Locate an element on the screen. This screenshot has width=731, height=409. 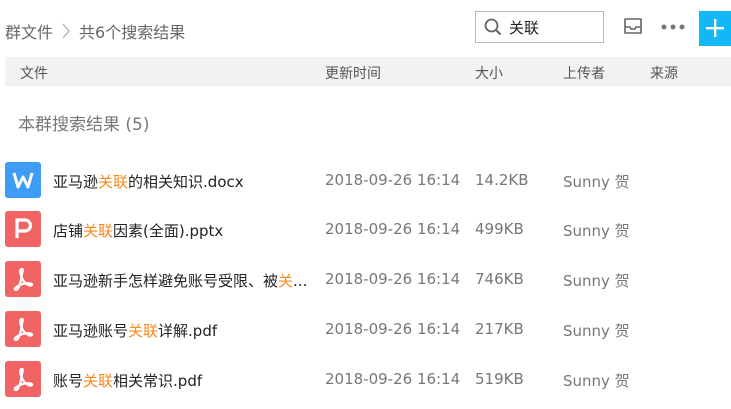
file-size: 499KB is located at coordinates (499, 229).